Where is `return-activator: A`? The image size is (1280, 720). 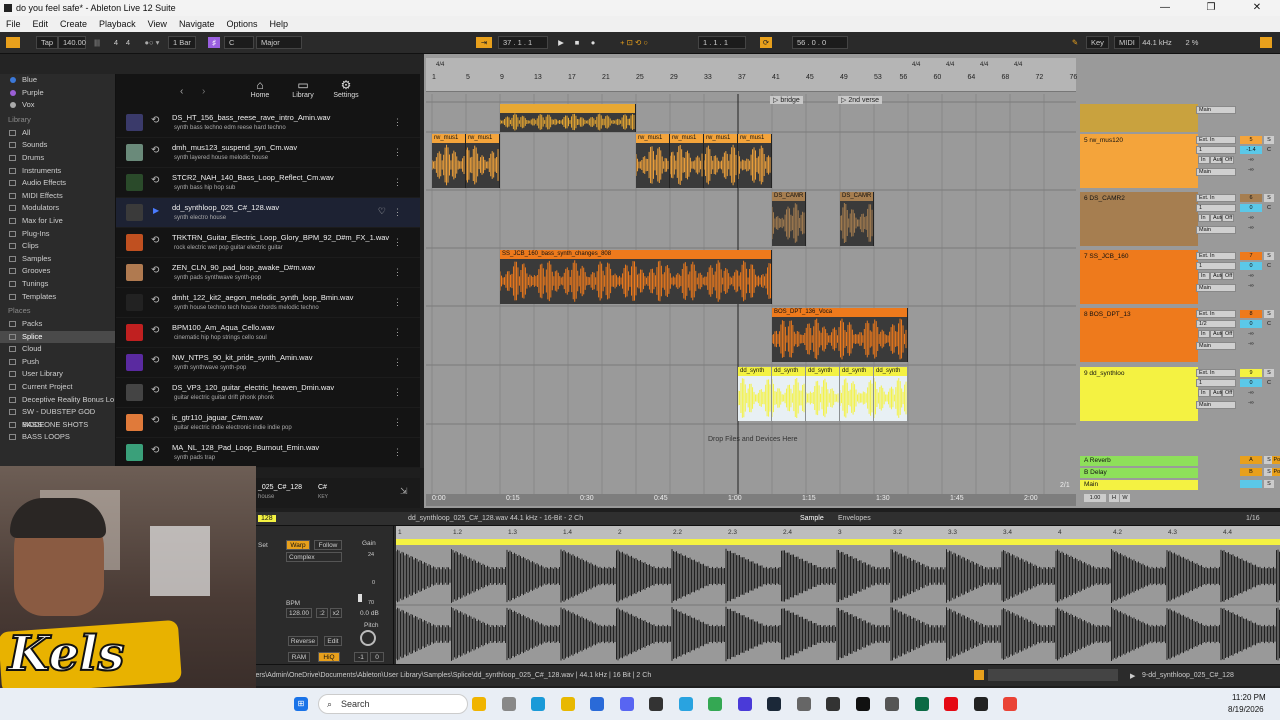
return-activator: A is located at coordinates (1251, 460).